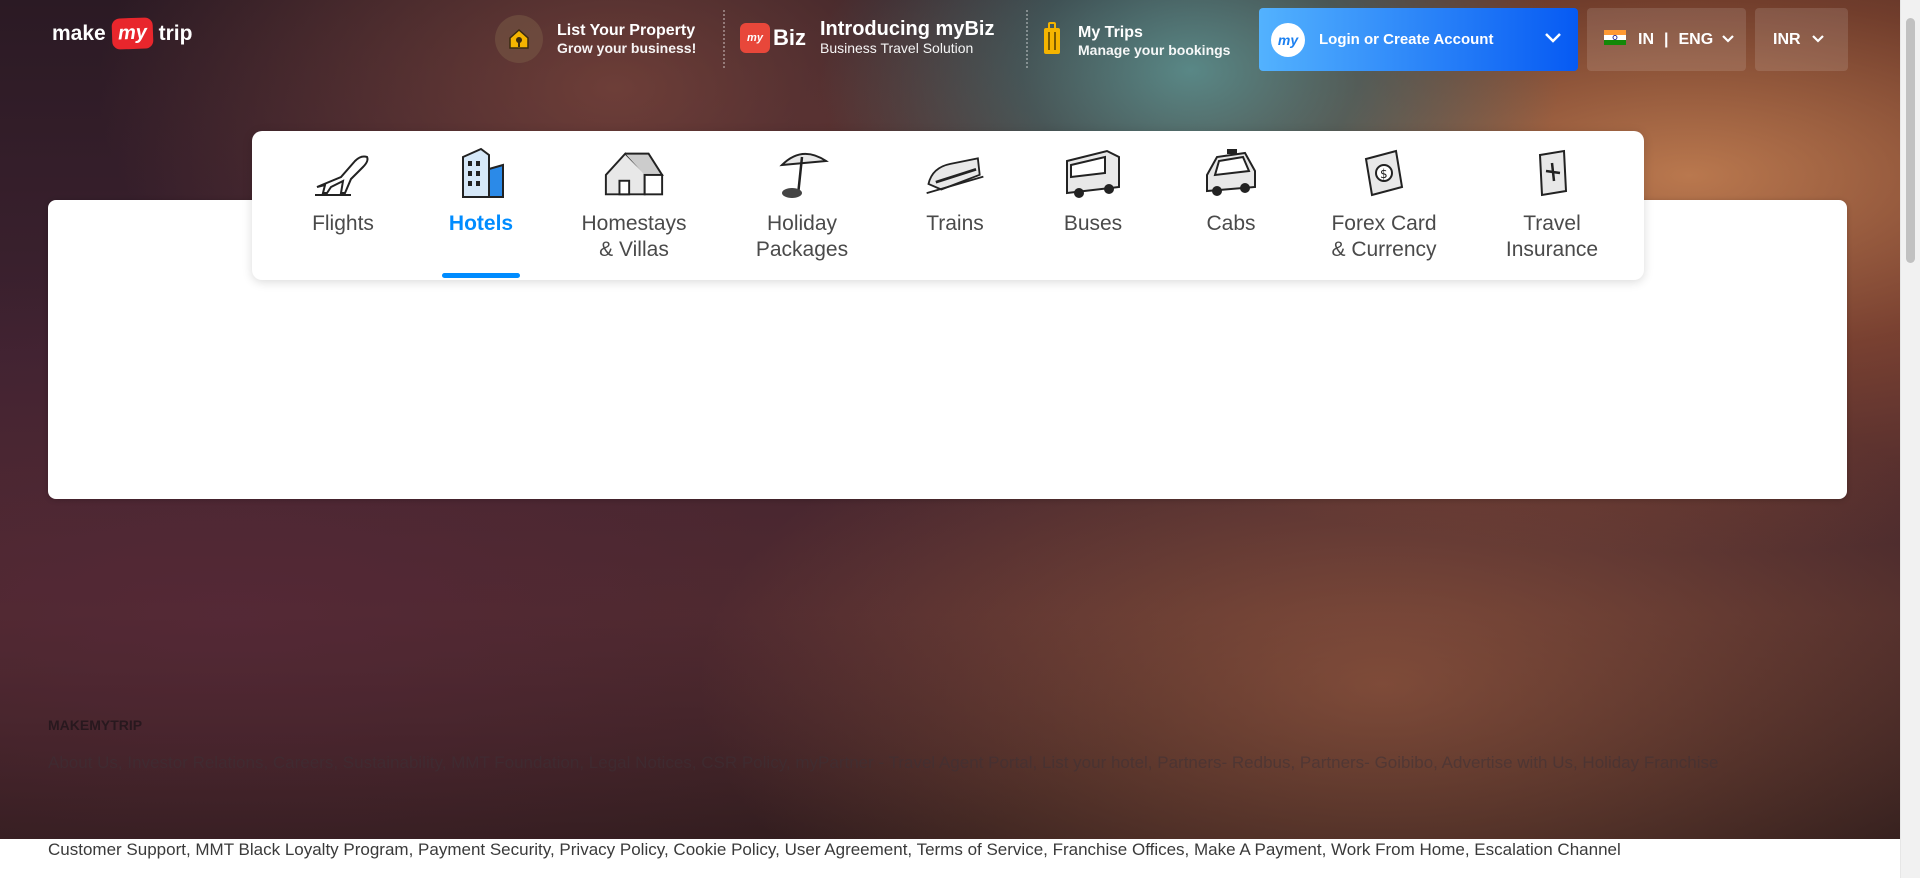 The width and height of the screenshot is (1920, 878). Describe the element at coordinates (802, 205) in the screenshot. I see `nav-holiday-packages: Holiday Packages` at that location.